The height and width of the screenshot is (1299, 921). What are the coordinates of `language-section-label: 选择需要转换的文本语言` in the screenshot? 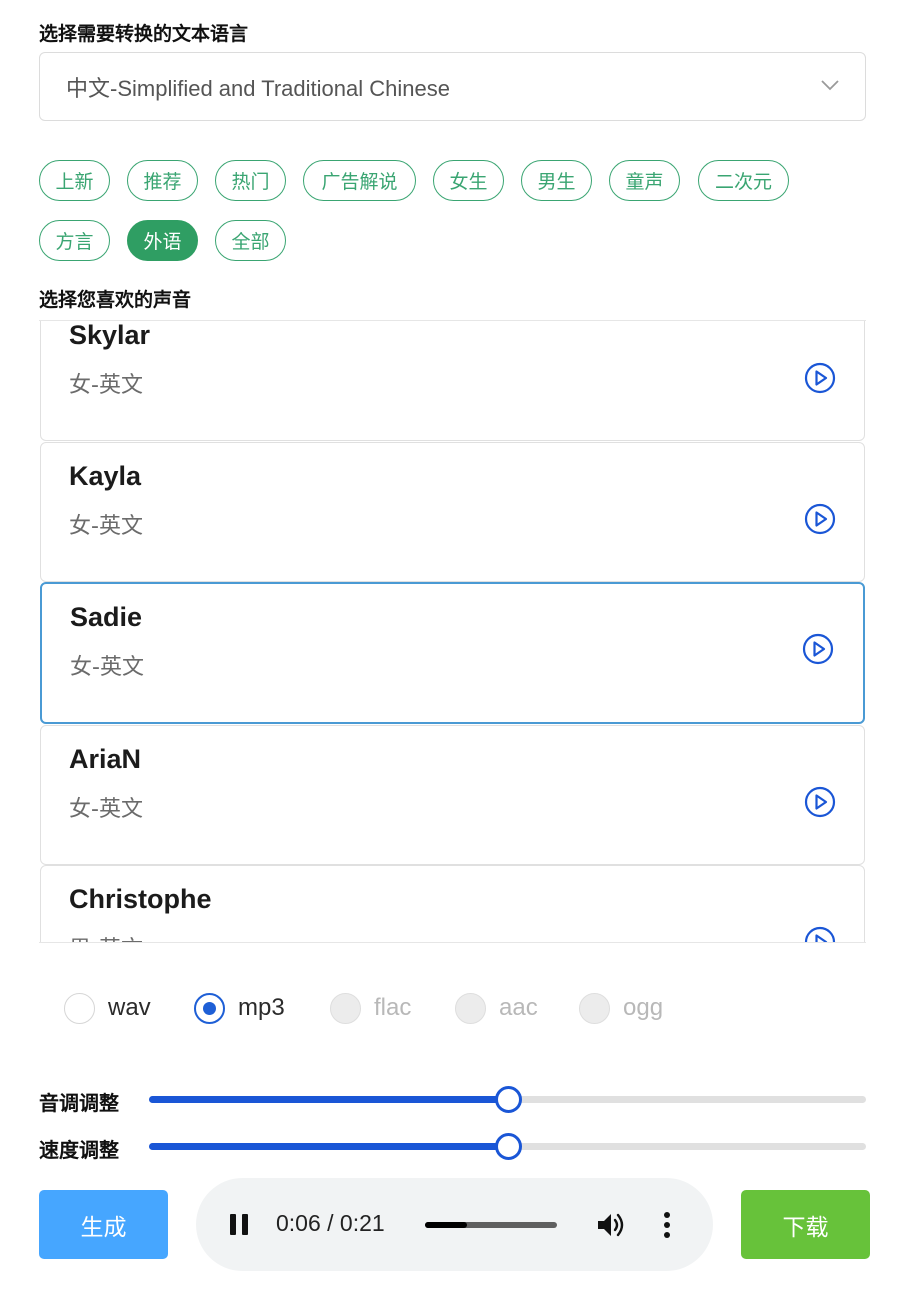 It's located at (144, 34).